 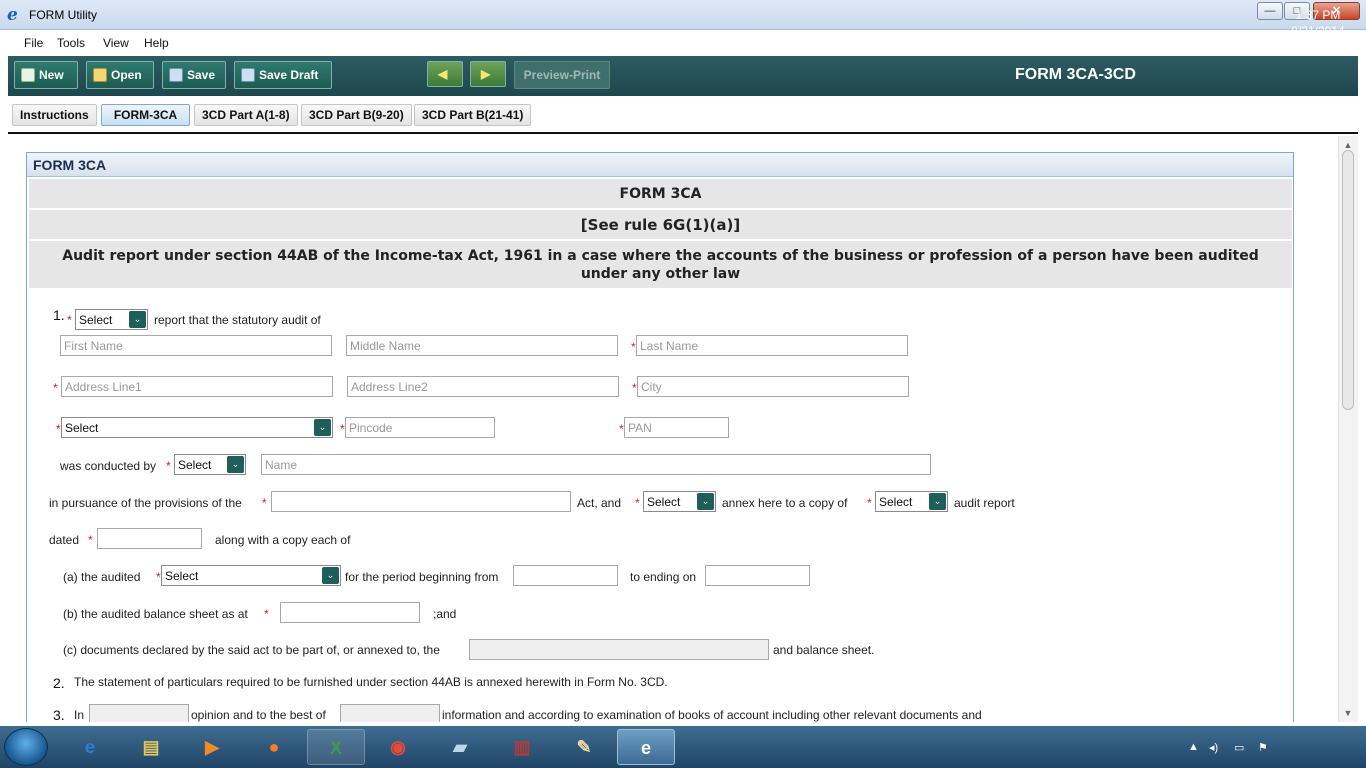 What do you see at coordinates (197, 427) in the screenshot?
I see `state-select: Select ⌄` at bounding box center [197, 427].